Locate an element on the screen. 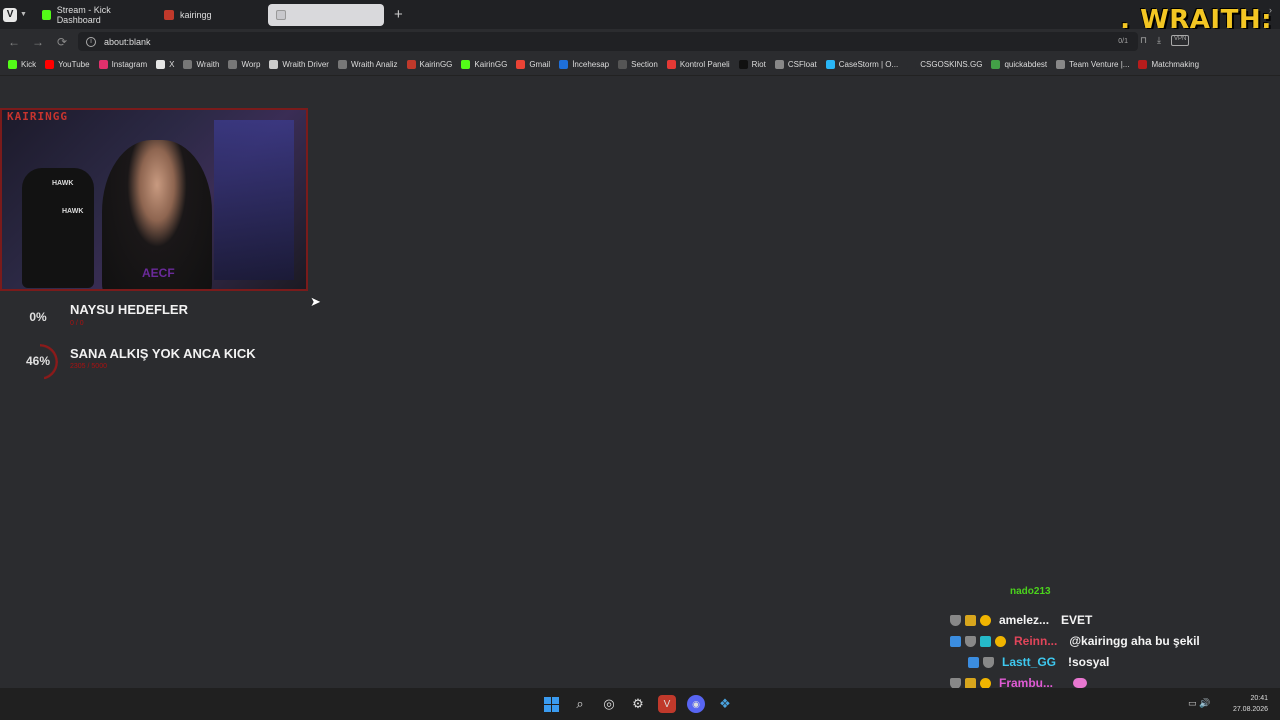 This screenshot has height=720, width=1280. bookmarks-overflow-icon: › is located at coordinates (1270, 10).